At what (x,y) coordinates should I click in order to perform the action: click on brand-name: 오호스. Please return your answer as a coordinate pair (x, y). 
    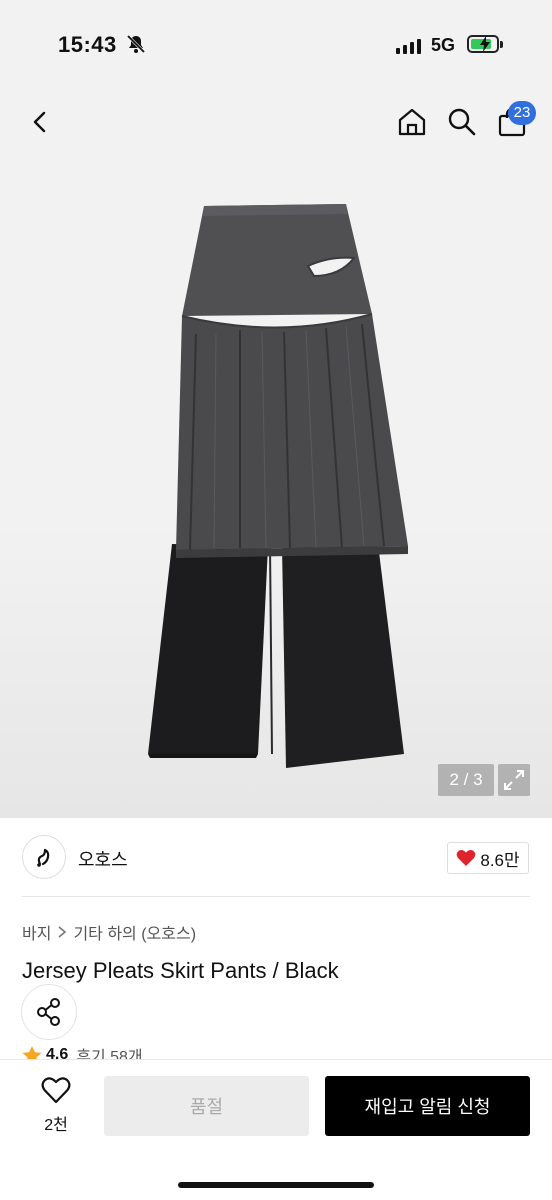
    Looking at the image, I should click on (103, 859).